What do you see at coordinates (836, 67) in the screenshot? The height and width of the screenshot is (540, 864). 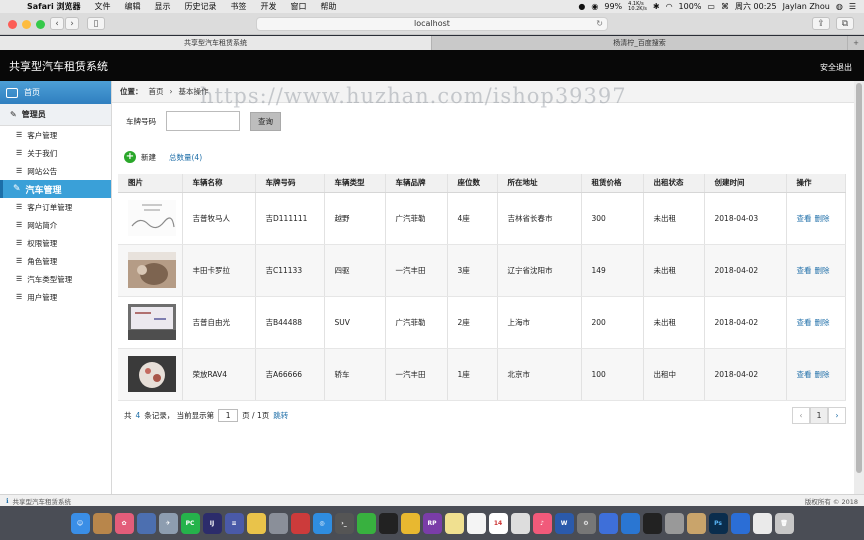 I see `logout-link: 安全退出` at bounding box center [836, 67].